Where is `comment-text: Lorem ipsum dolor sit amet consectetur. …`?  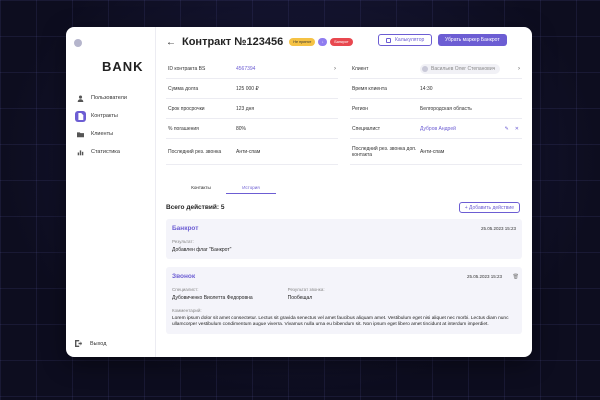 comment-text: Lorem ipsum dolor sit amet consectetur. … is located at coordinates (340, 322).